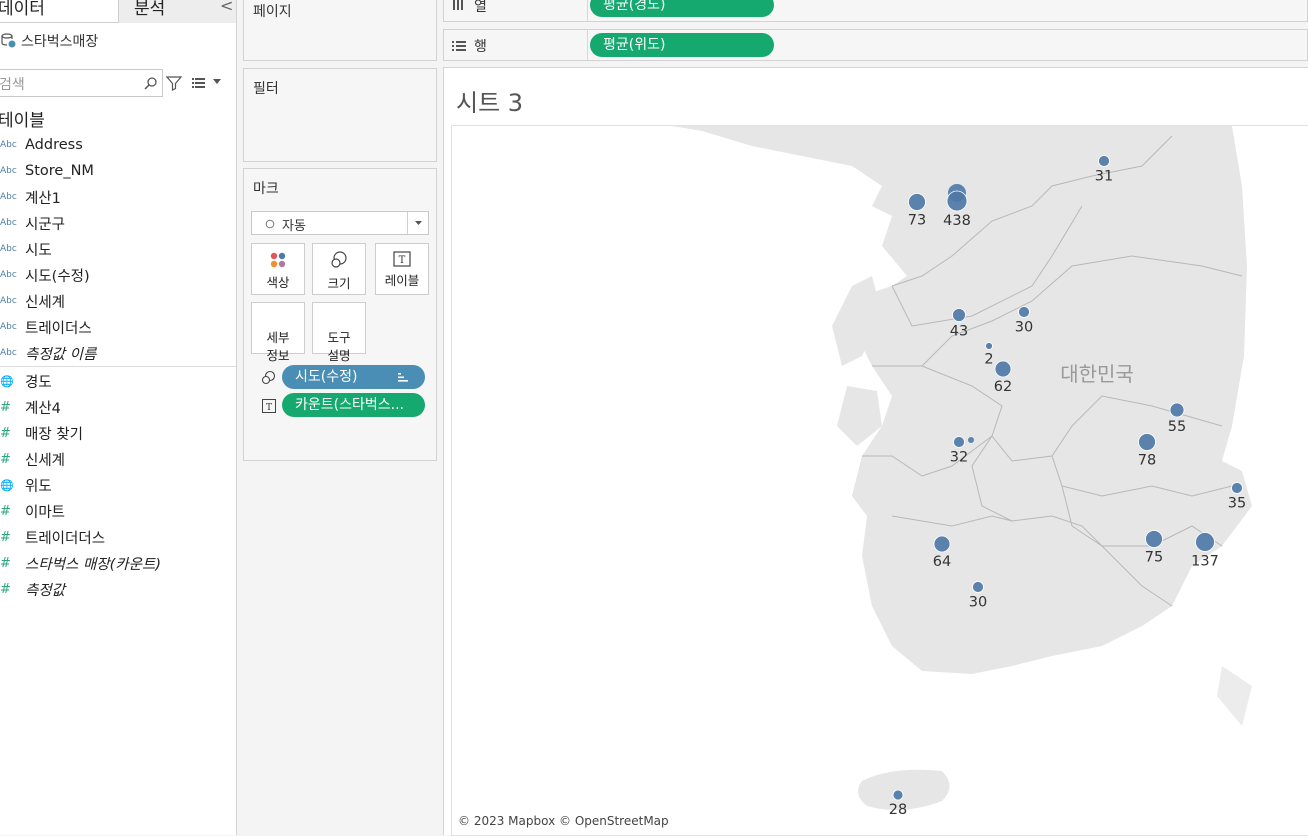 The width and height of the screenshot is (1308, 836). What do you see at coordinates (118, 301) in the screenshot?
I see `field-item: Abc 신세계` at bounding box center [118, 301].